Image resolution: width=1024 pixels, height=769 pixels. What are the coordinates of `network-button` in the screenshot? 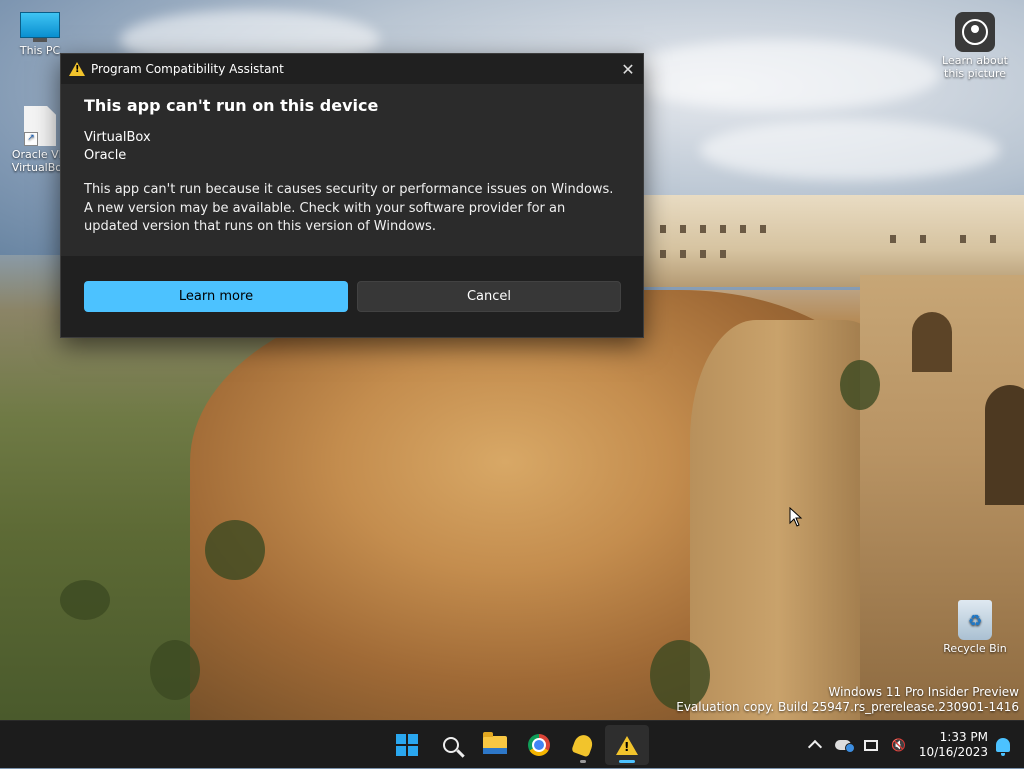 It's located at (871, 745).